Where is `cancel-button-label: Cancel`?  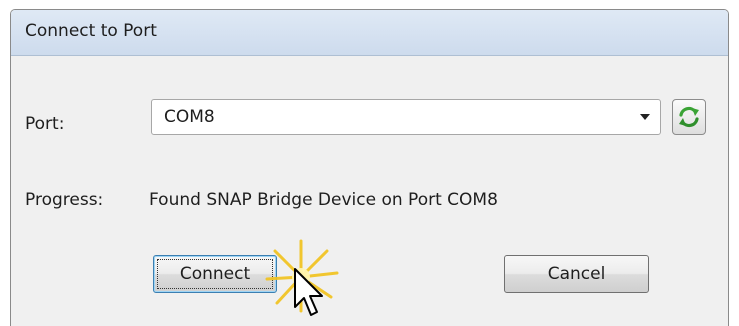 cancel-button-label: Cancel is located at coordinates (576, 274).